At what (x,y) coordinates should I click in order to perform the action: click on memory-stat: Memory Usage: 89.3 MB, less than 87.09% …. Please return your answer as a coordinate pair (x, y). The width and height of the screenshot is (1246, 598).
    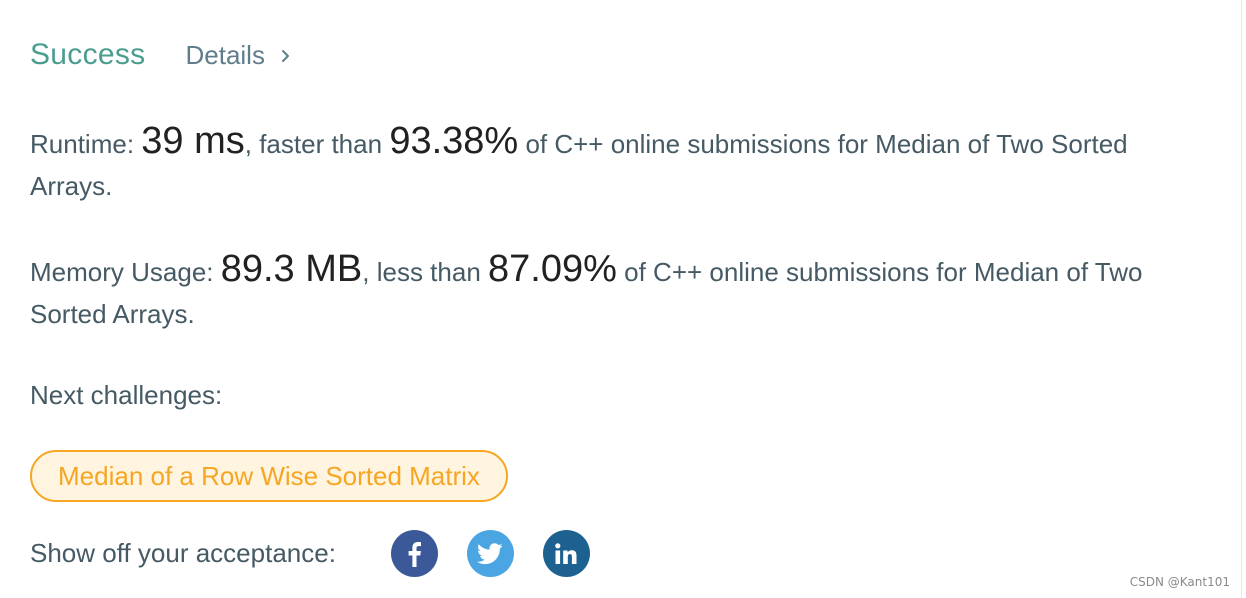
    Looking at the image, I should click on (620, 291).